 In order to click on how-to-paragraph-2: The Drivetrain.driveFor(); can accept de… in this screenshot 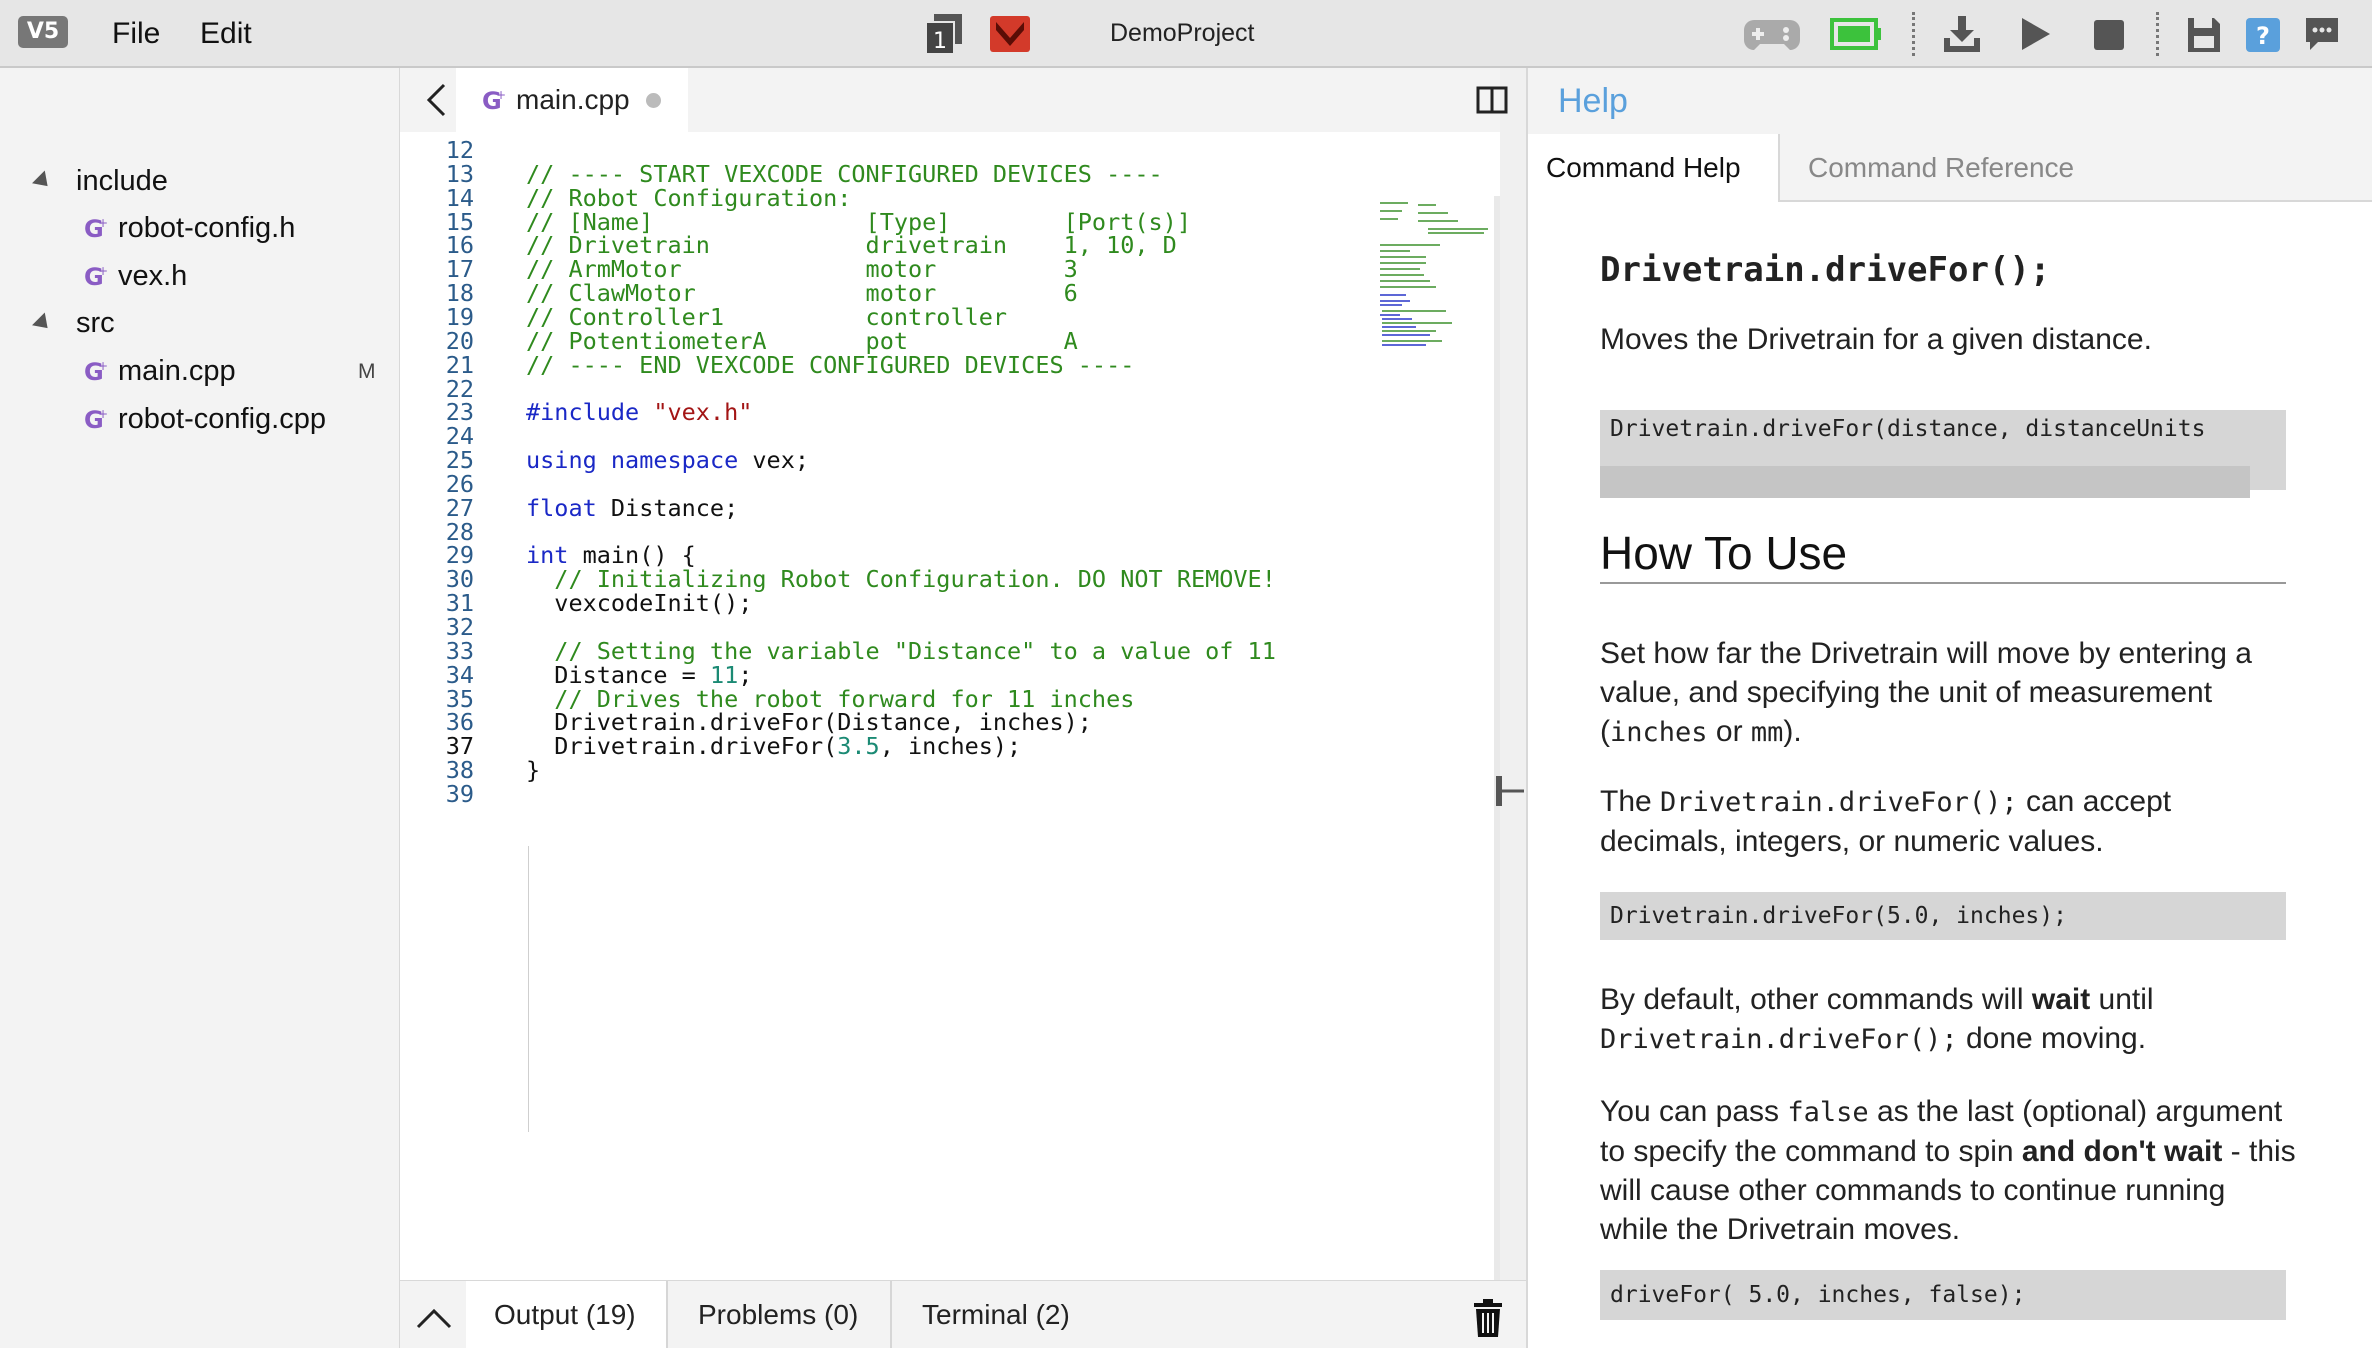, I will do `click(1886, 821)`.